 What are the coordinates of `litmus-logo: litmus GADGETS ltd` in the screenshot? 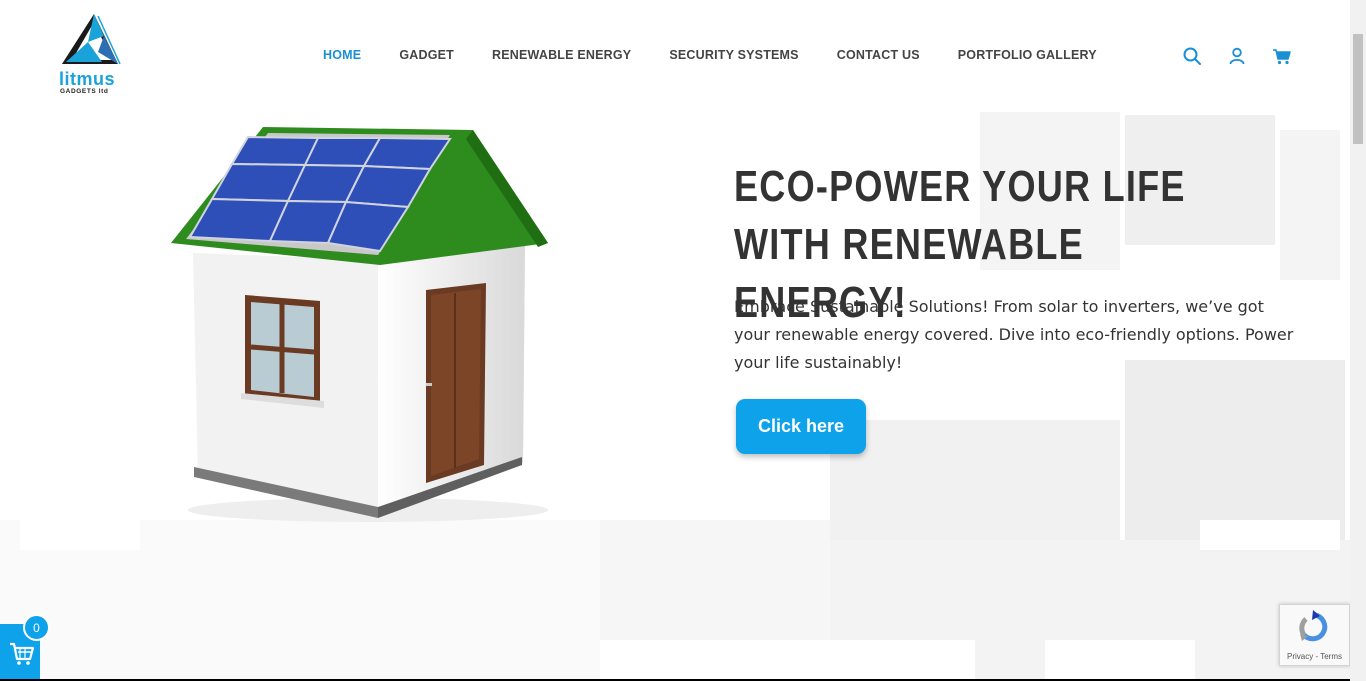 It's located at (90, 56).